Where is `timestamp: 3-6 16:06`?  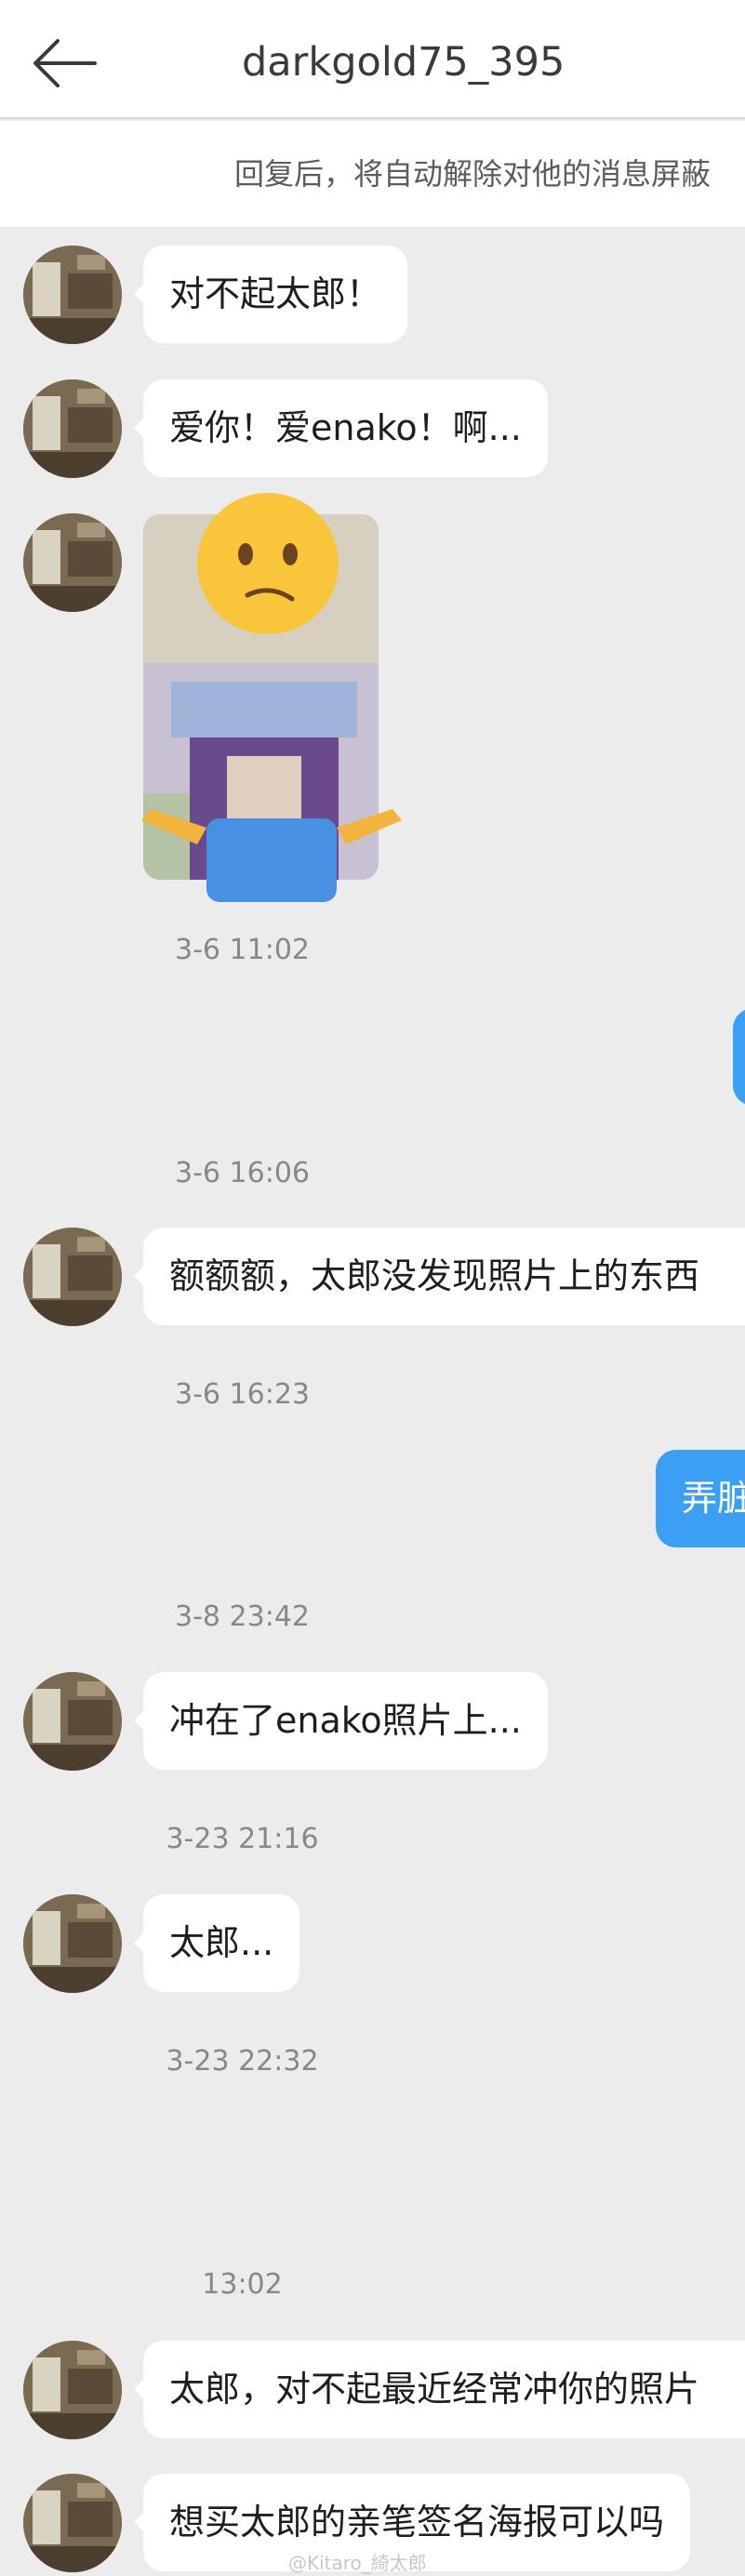 timestamp: 3-6 16:06 is located at coordinates (243, 1173).